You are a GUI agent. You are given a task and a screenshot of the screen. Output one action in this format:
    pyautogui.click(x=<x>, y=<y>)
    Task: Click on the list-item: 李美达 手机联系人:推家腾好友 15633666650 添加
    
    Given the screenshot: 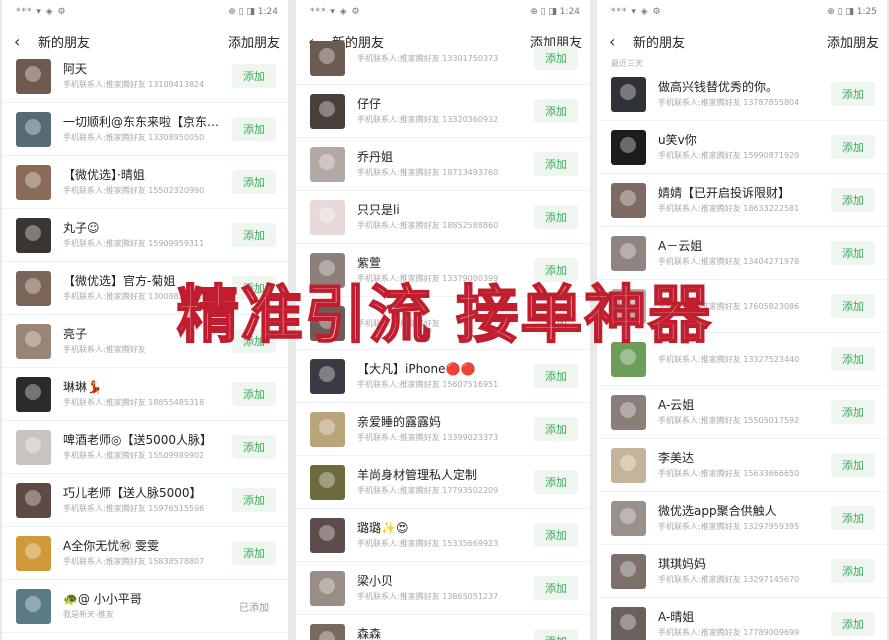 What is the action you would take?
    pyautogui.click(x=742, y=465)
    